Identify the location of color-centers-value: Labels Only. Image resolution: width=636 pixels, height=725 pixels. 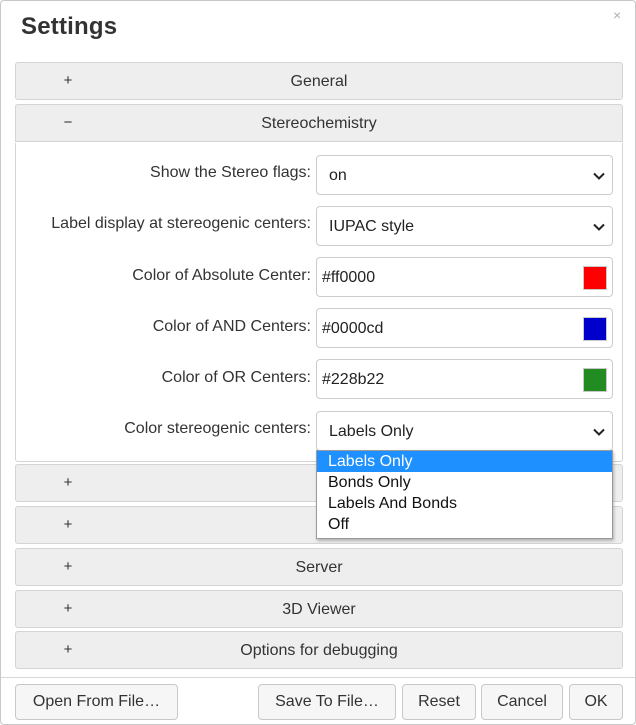
(371, 431).